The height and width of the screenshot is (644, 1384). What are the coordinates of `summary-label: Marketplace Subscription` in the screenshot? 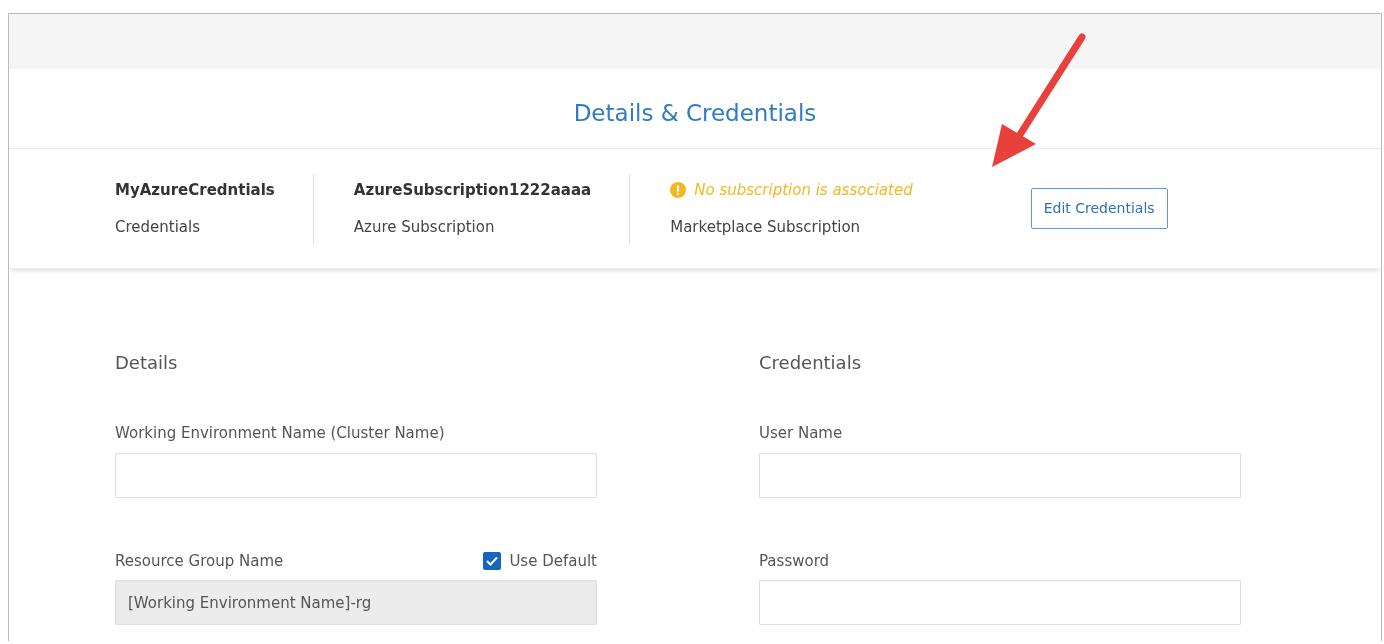 It's located at (766, 227).